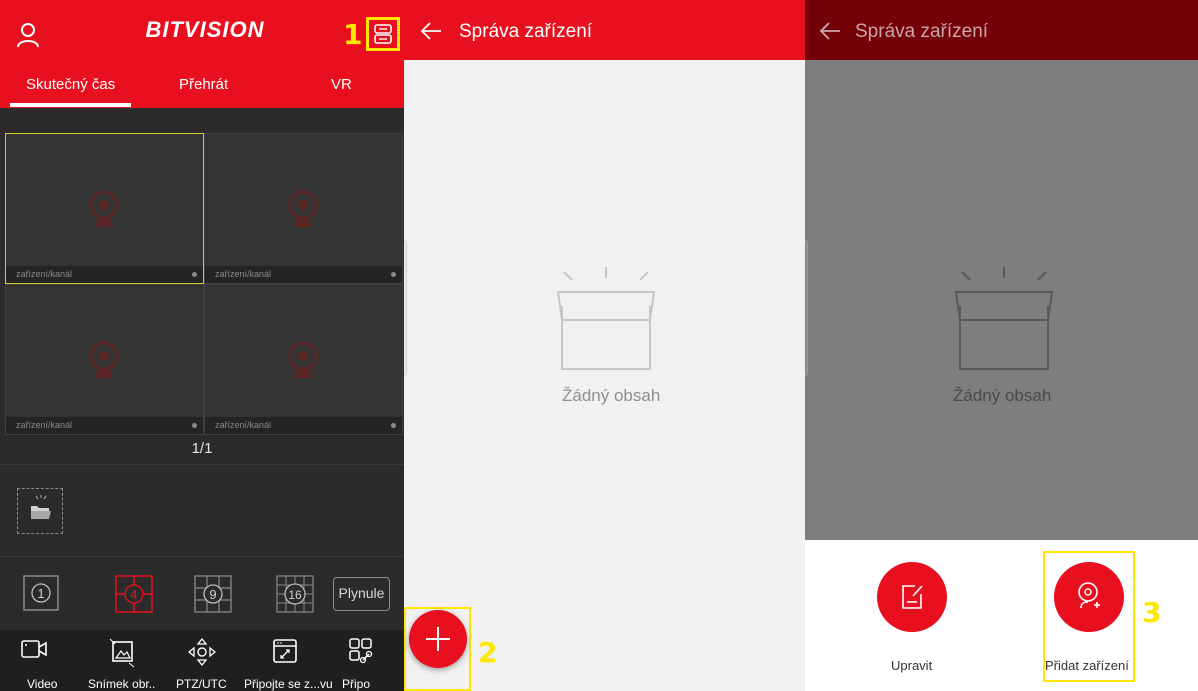  Describe the element at coordinates (28, 35) in the screenshot. I see `user-icon` at that location.